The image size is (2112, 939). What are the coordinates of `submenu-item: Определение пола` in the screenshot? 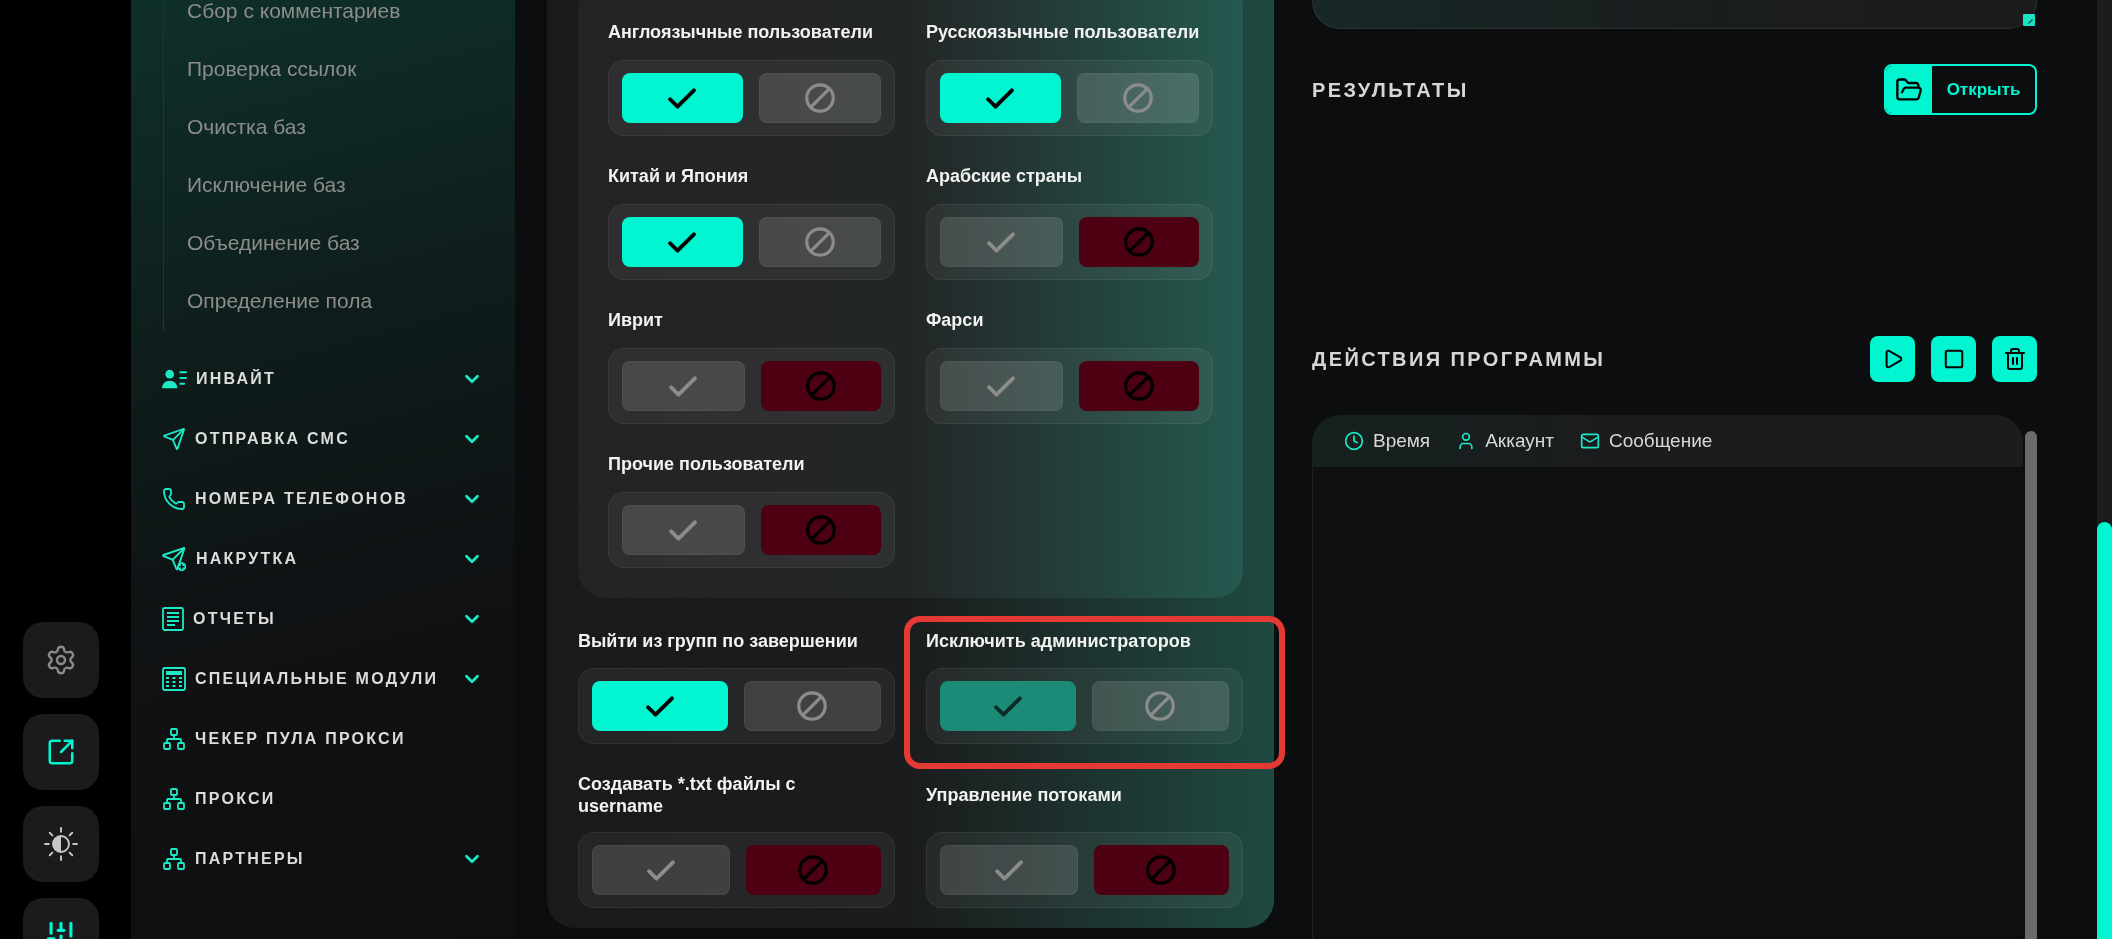 It's located at (280, 301).